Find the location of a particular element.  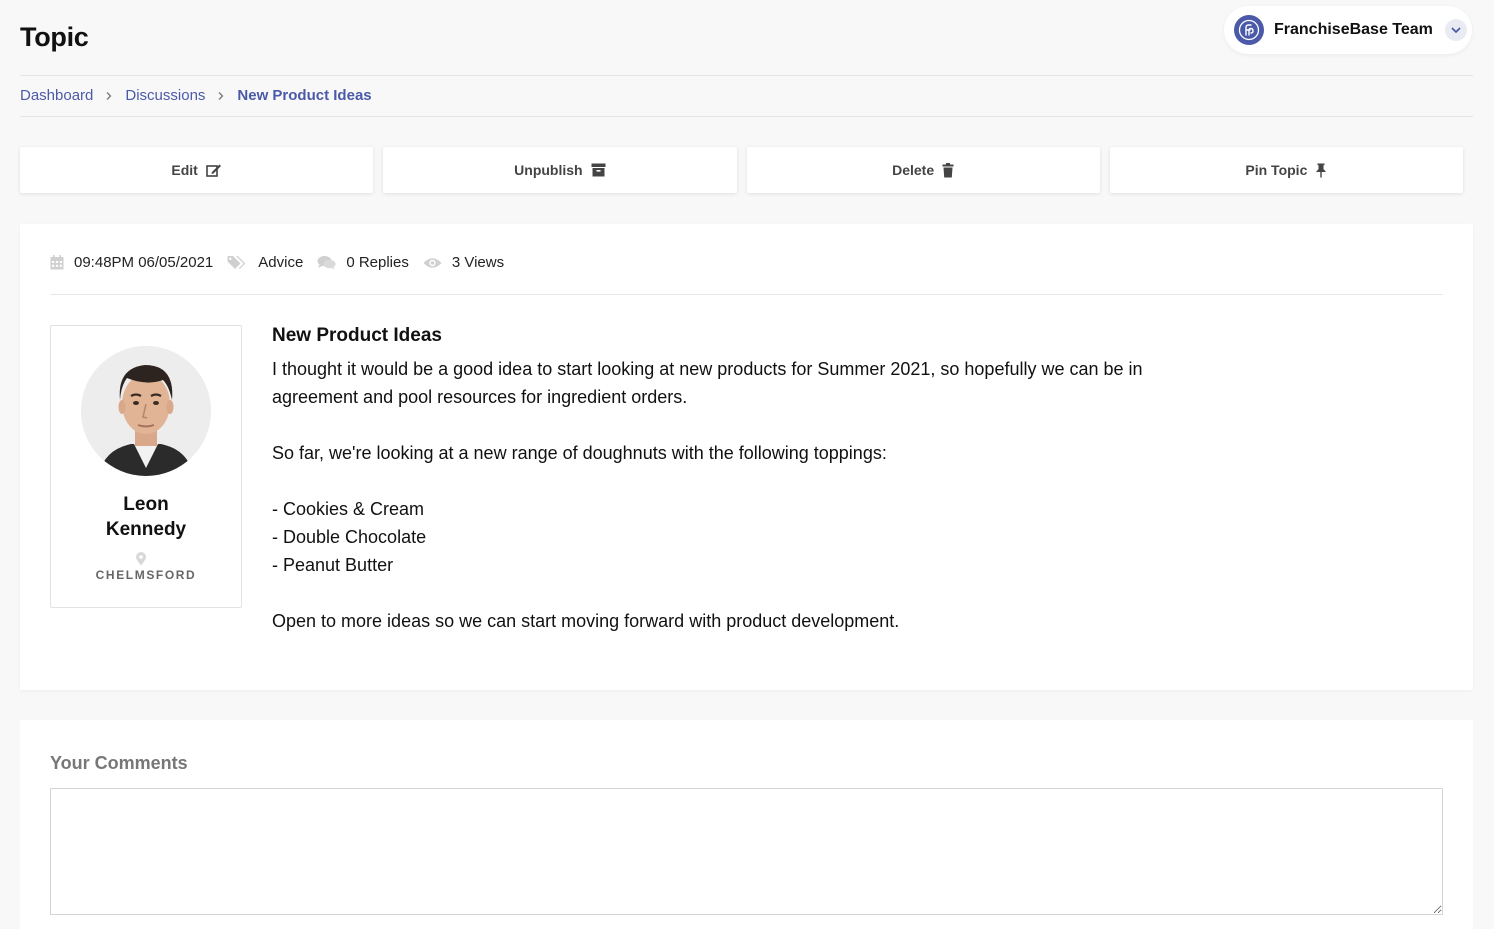

breadcrumb-discussions: Discussions is located at coordinates (165, 95).